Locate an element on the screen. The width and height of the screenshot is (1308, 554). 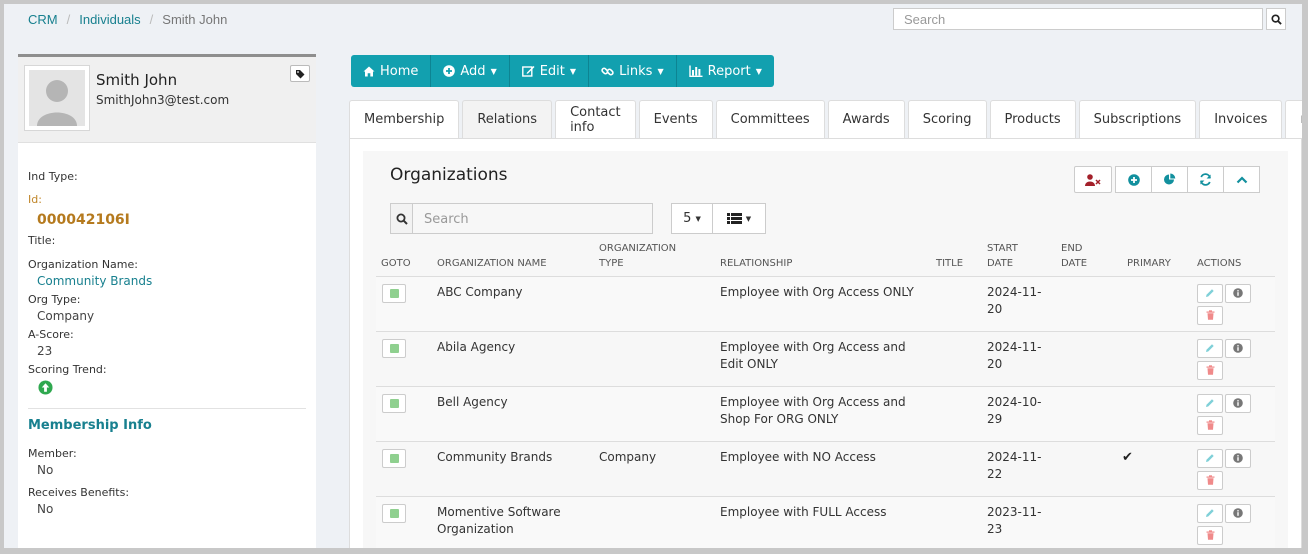
col-relationship: RELATIONSHIP is located at coordinates (823, 258).